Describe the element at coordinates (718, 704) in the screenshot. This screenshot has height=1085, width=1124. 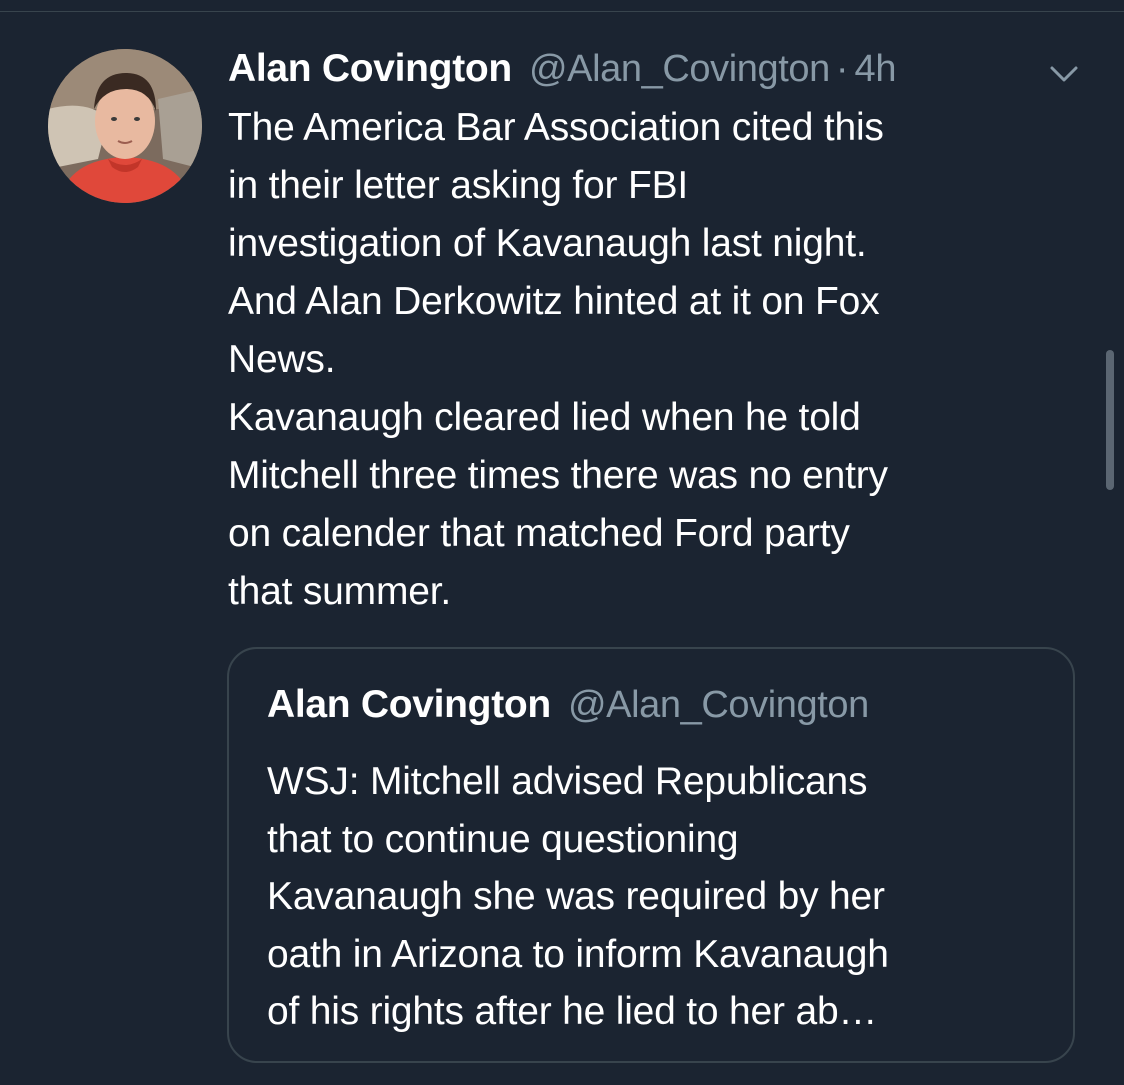
I see `quoted-author-handle: @Alan_Covington` at that location.